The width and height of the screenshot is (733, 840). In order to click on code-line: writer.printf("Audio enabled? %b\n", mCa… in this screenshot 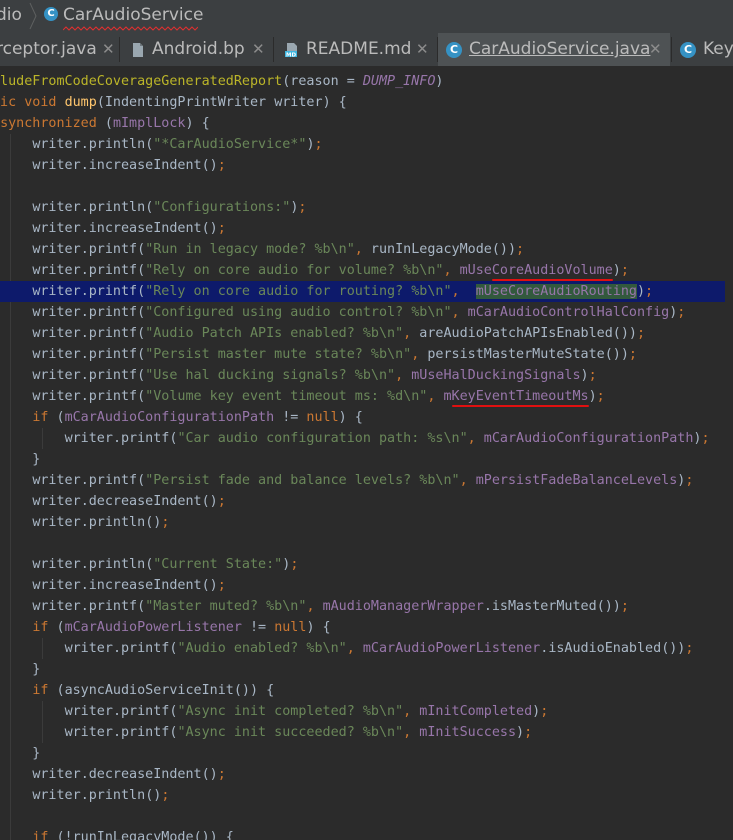, I will do `click(362, 648)`.